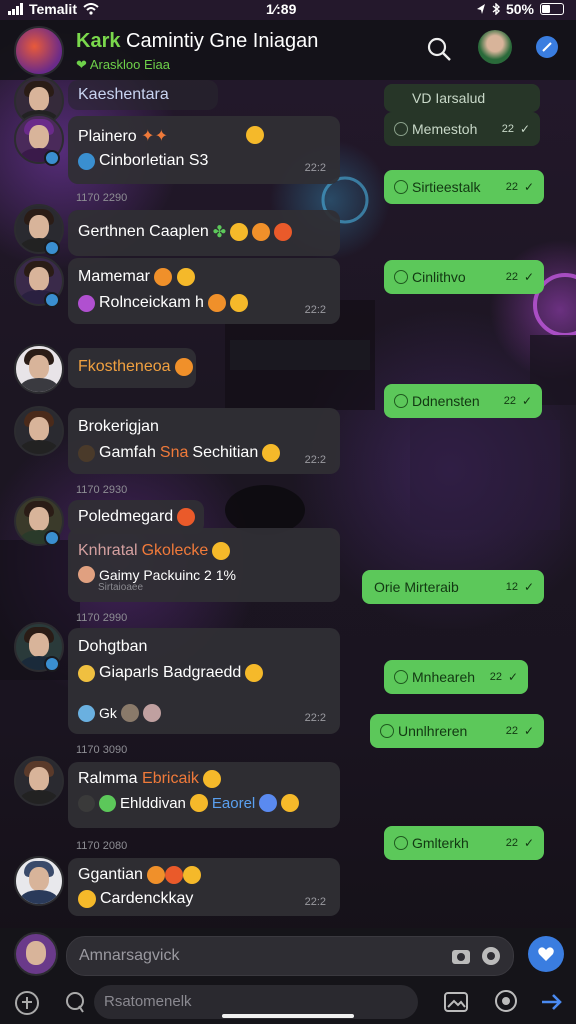 The width and height of the screenshot is (576, 1024). I want to click on timestamp: 1170 2290, so click(102, 198).